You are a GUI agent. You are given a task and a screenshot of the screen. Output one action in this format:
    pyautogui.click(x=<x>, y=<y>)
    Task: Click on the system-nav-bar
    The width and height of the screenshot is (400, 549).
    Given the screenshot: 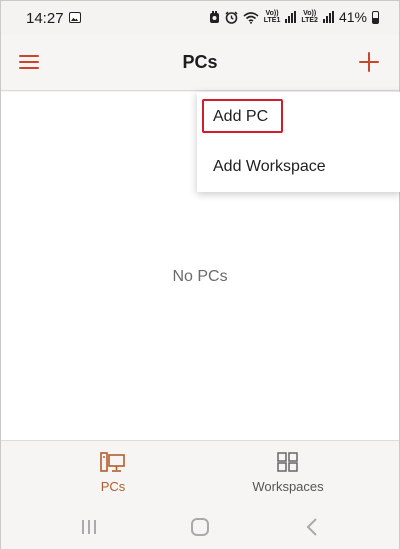 What is the action you would take?
    pyautogui.click(x=200, y=528)
    